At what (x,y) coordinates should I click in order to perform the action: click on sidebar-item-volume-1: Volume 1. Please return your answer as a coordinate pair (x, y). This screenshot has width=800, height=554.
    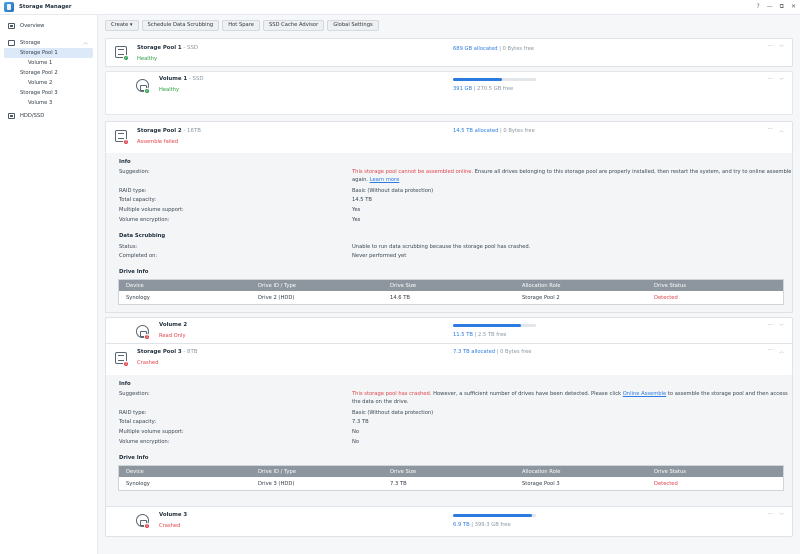
    Looking at the image, I should click on (48, 63).